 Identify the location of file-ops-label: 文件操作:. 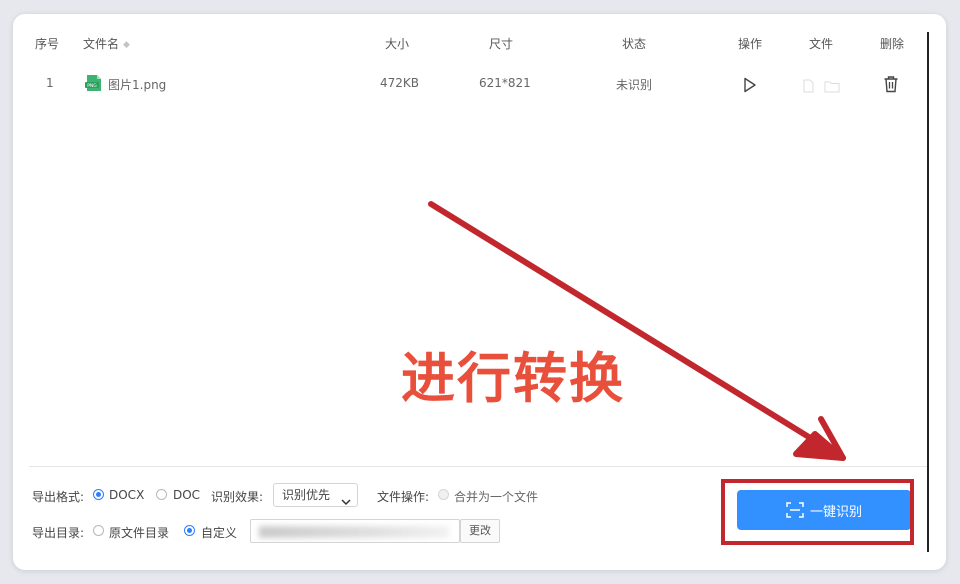
(403, 497).